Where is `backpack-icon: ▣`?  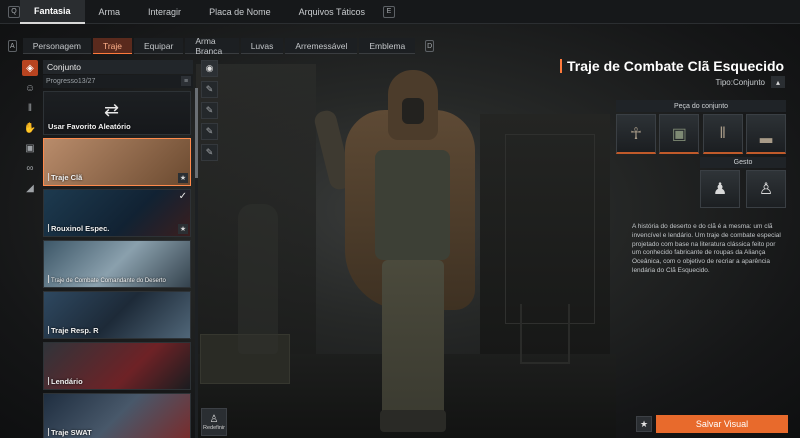 backpack-icon: ▣ is located at coordinates (30, 148).